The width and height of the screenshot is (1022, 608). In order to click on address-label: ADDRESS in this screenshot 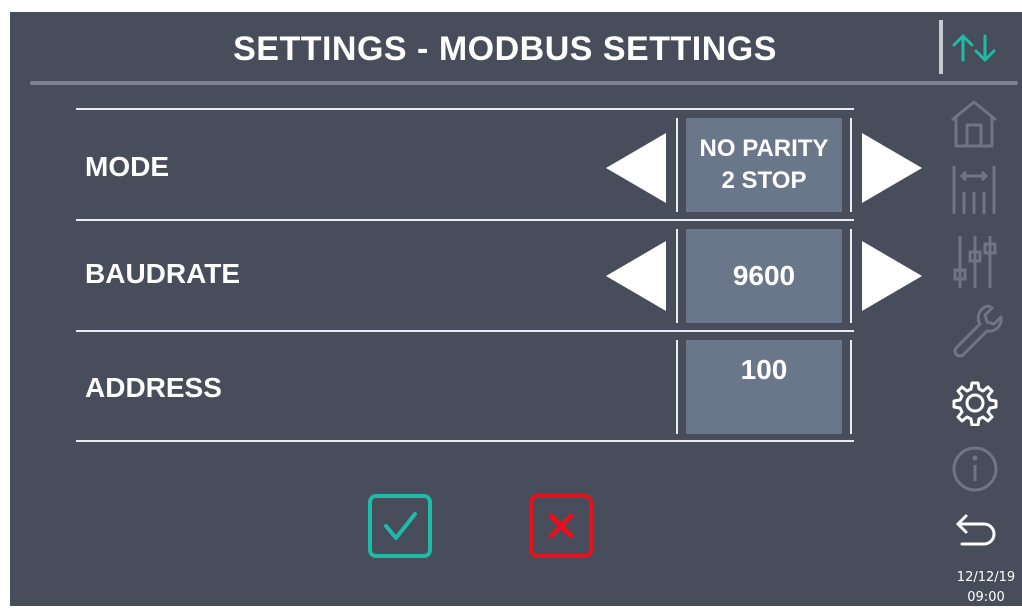, I will do `click(153, 387)`.